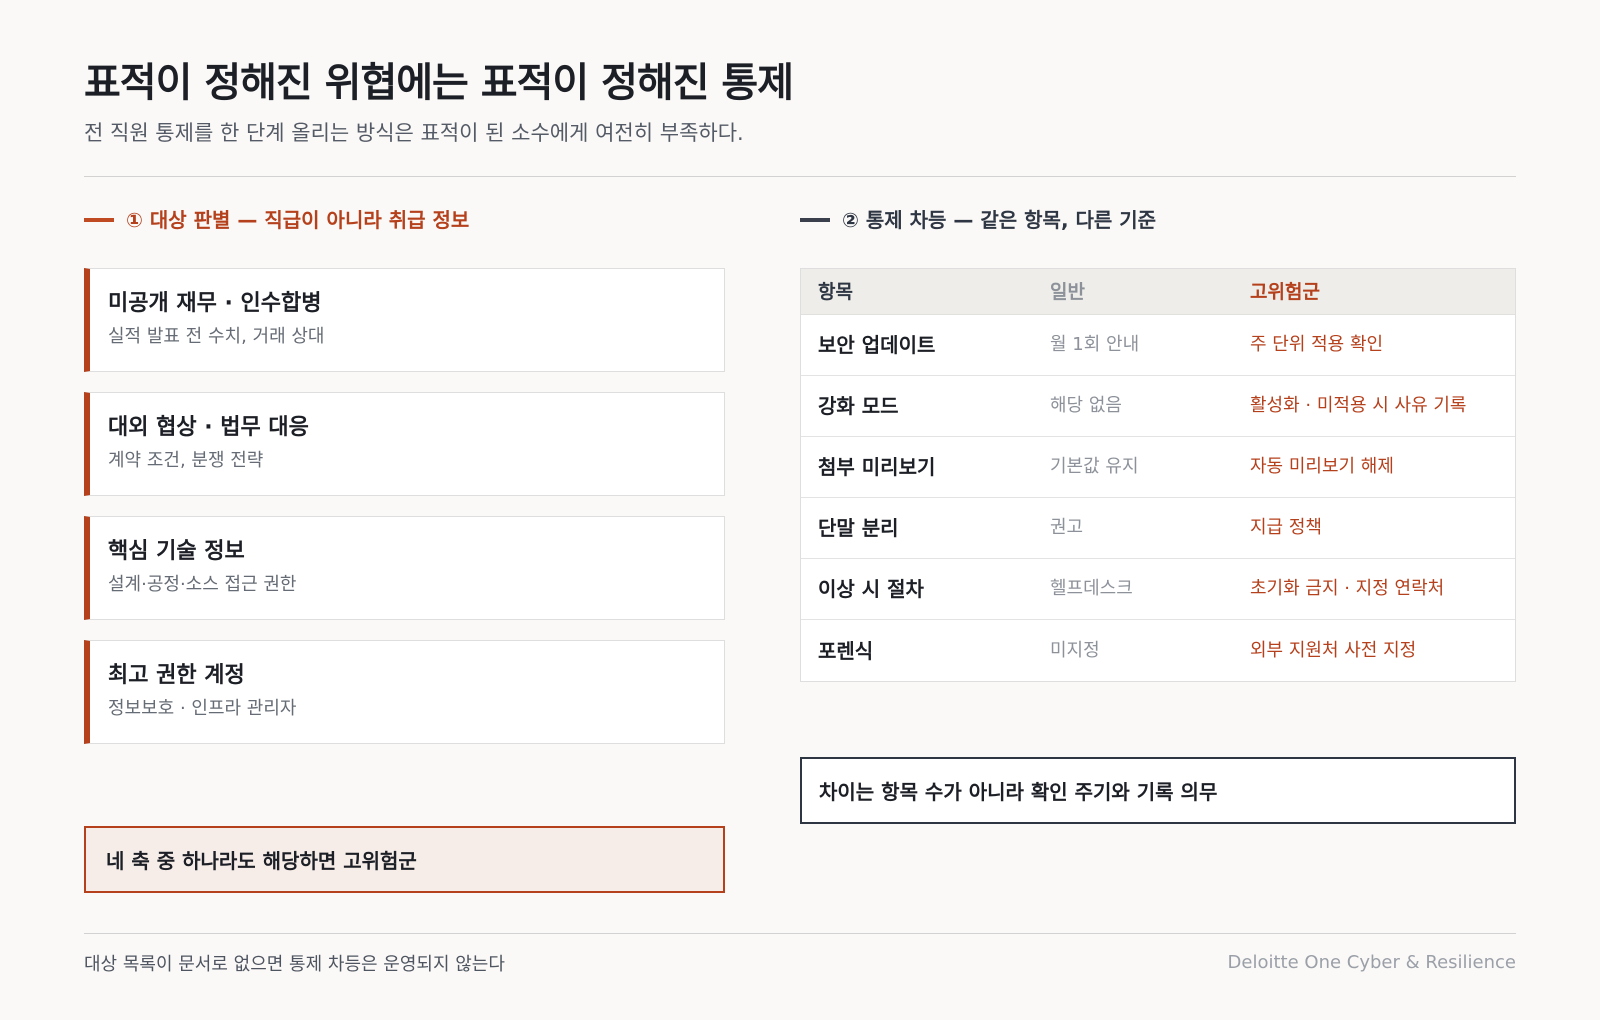 The width and height of the screenshot is (1600, 1020). I want to click on control-differentiation-heading: ② 통제 차등 — 같은 항목, 다른 기준, so click(978, 220).